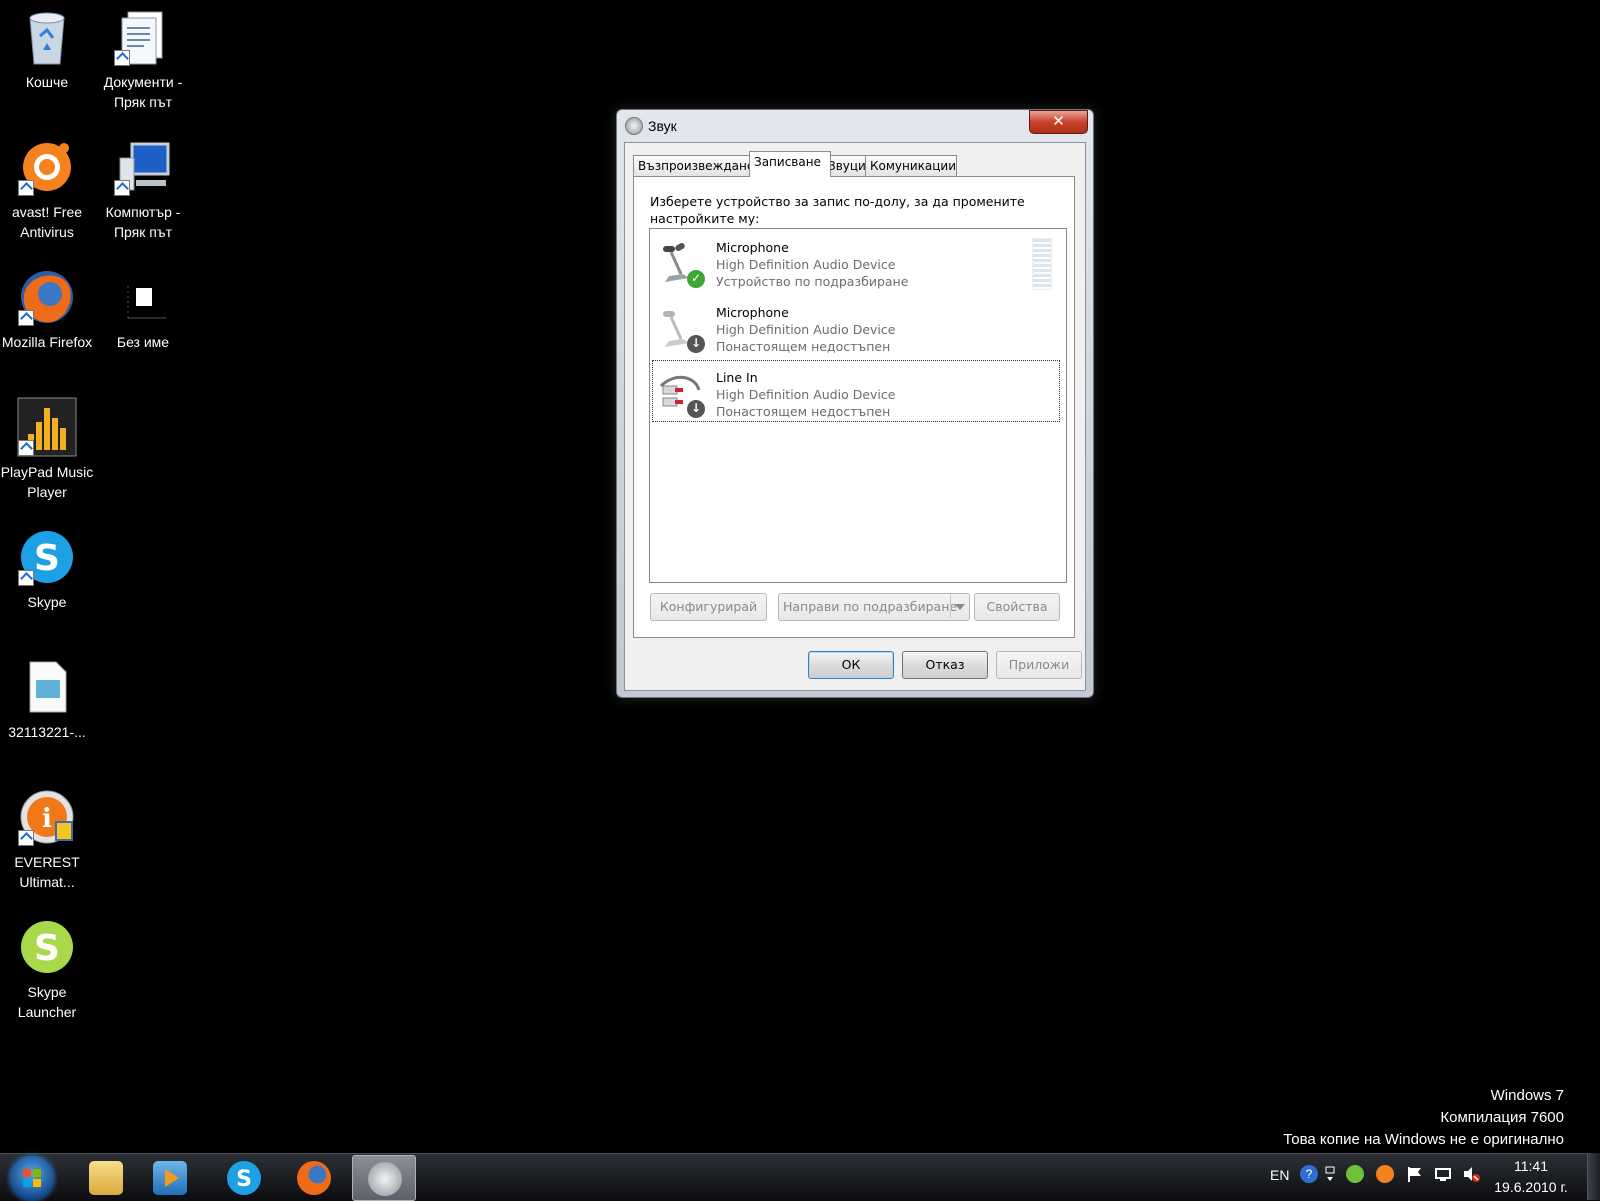 The height and width of the screenshot is (1201, 1600). Describe the element at coordinates (1330, 1174) in the screenshot. I see `network-activity-icon` at that location.